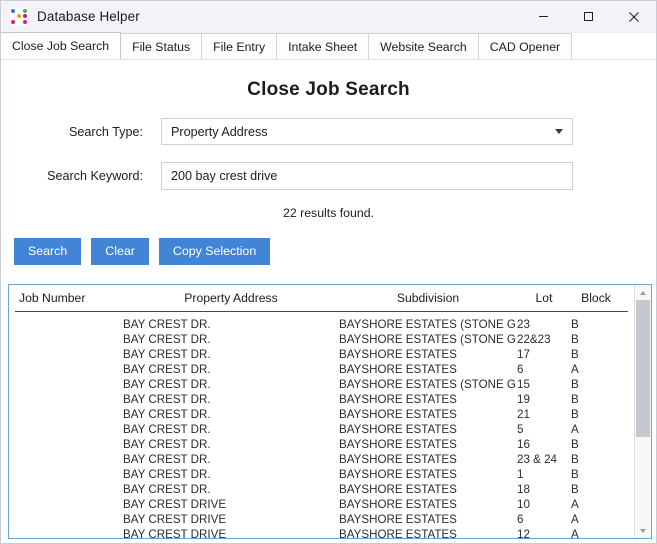 The width and height of the screenshot is (657, 544). Describe the element at coordinates (643, 368) in the screenshot. I see `scrollbar-thumb` at that location.